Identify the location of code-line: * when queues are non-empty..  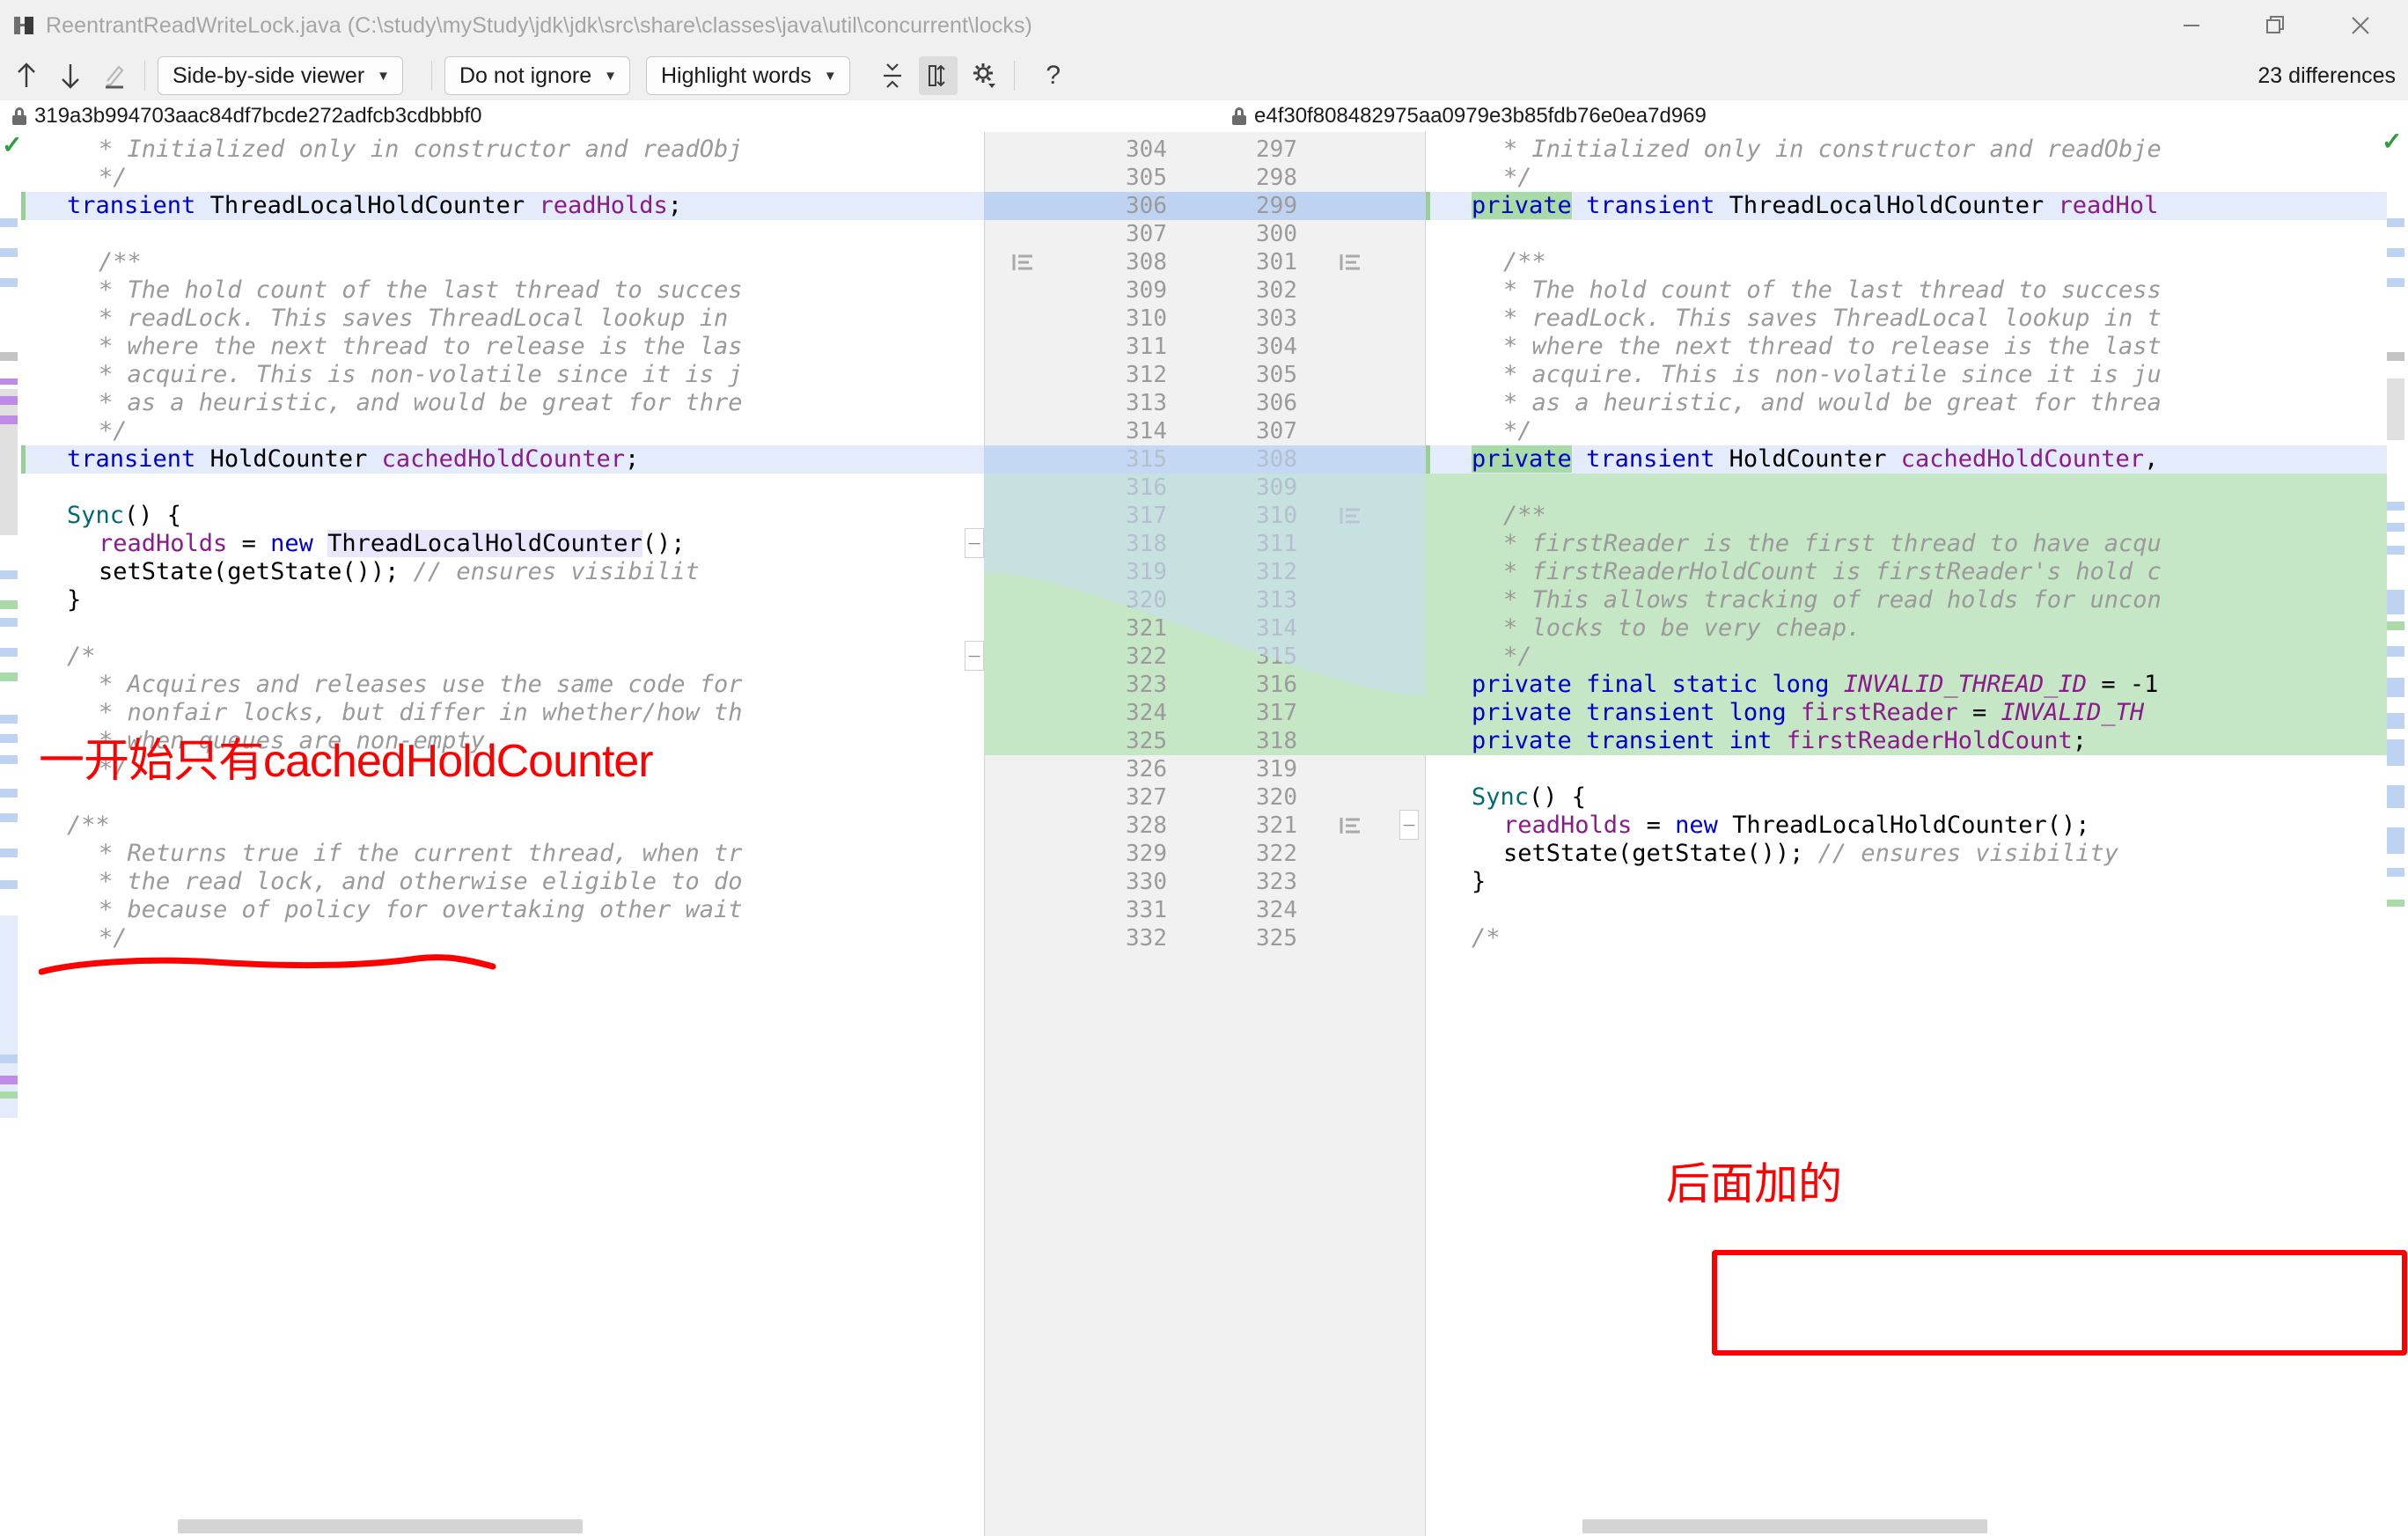
(502, 741).